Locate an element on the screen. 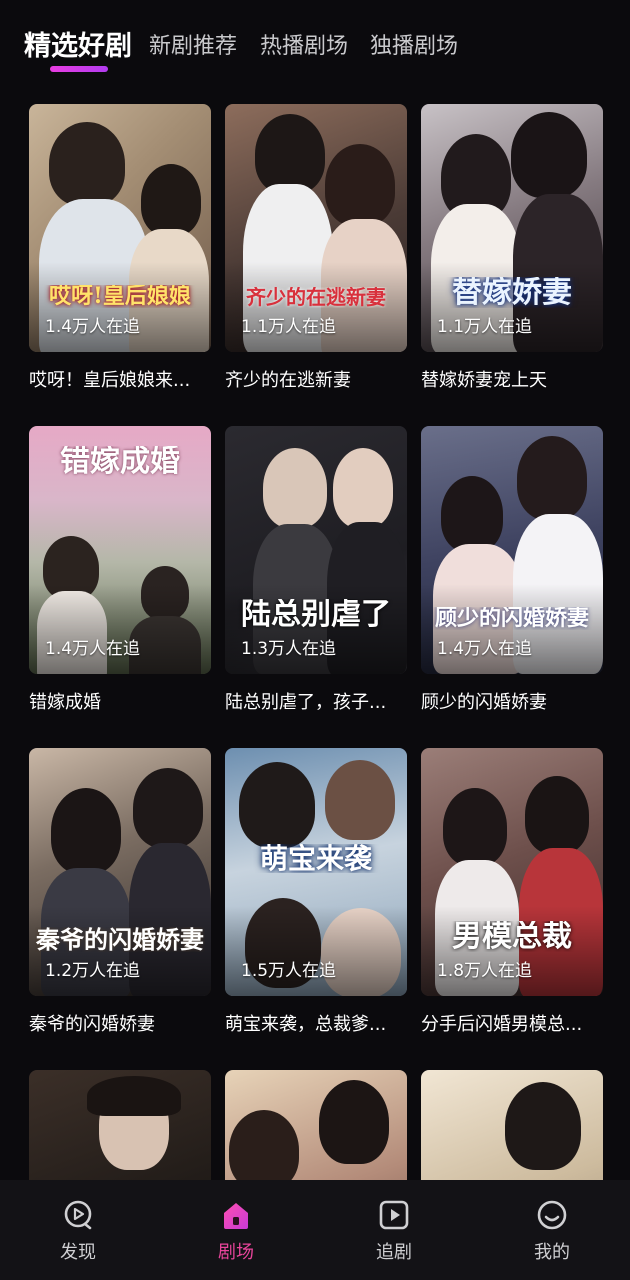 The image size is (630, 1280). discover-icon is located at coordinates (78, 1215).